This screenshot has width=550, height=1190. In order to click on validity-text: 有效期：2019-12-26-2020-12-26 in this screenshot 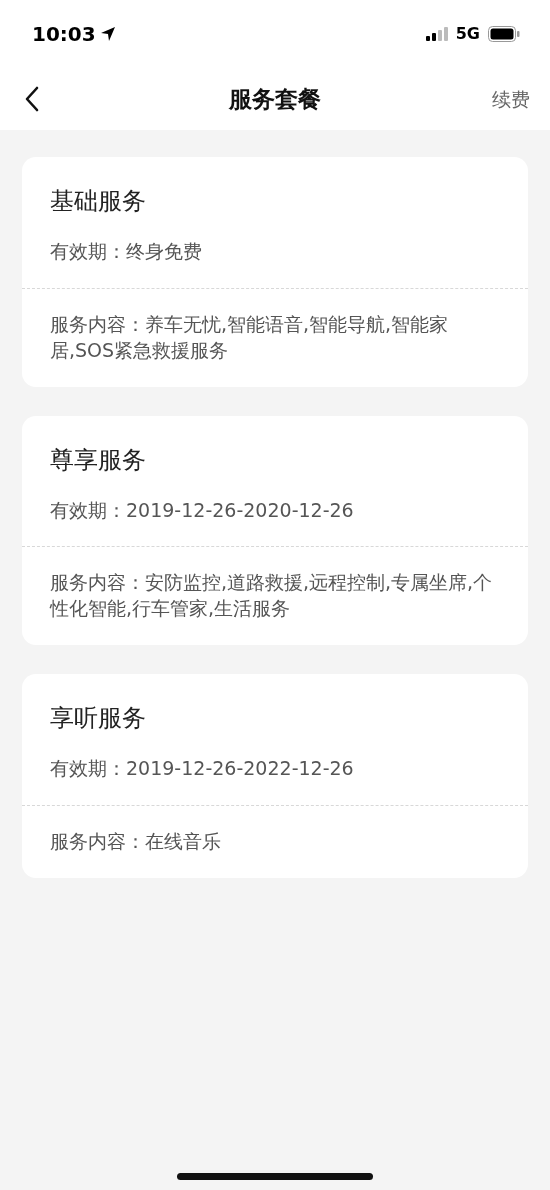, I will do `click(202, 510)`.